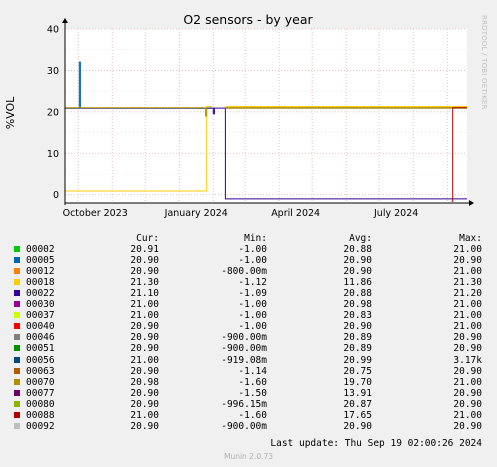 Image resolution: width=497 pixels, height=467 pixels. What do you see at coordinates (248, 456) in the screenshot?
I see `munin-version: Munin 2.0.73` at bounding box center [248, 456].